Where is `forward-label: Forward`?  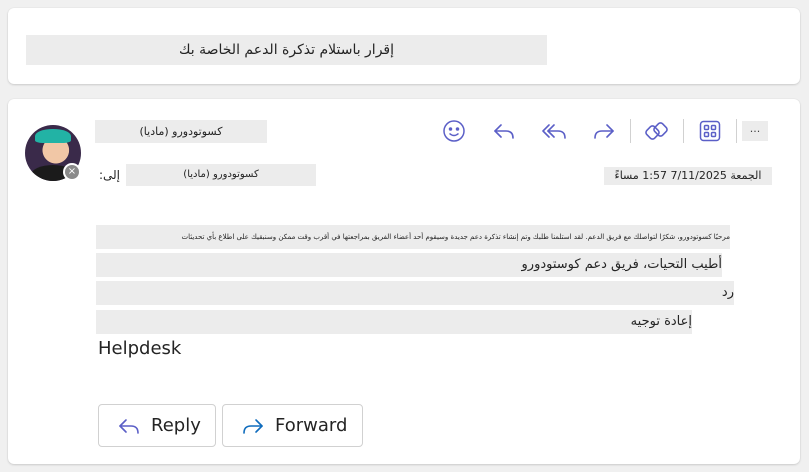 forward-label: Forward is located at coordinates (311, 425).